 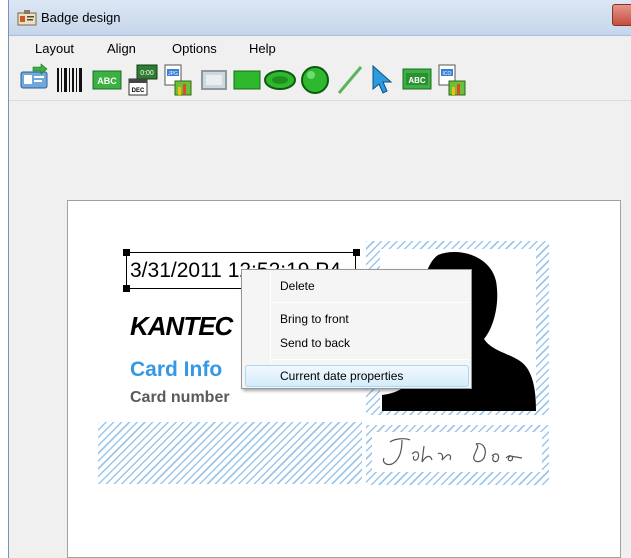 I want to click on image-jpg-icon: JPG, so click(x=177, y=80).